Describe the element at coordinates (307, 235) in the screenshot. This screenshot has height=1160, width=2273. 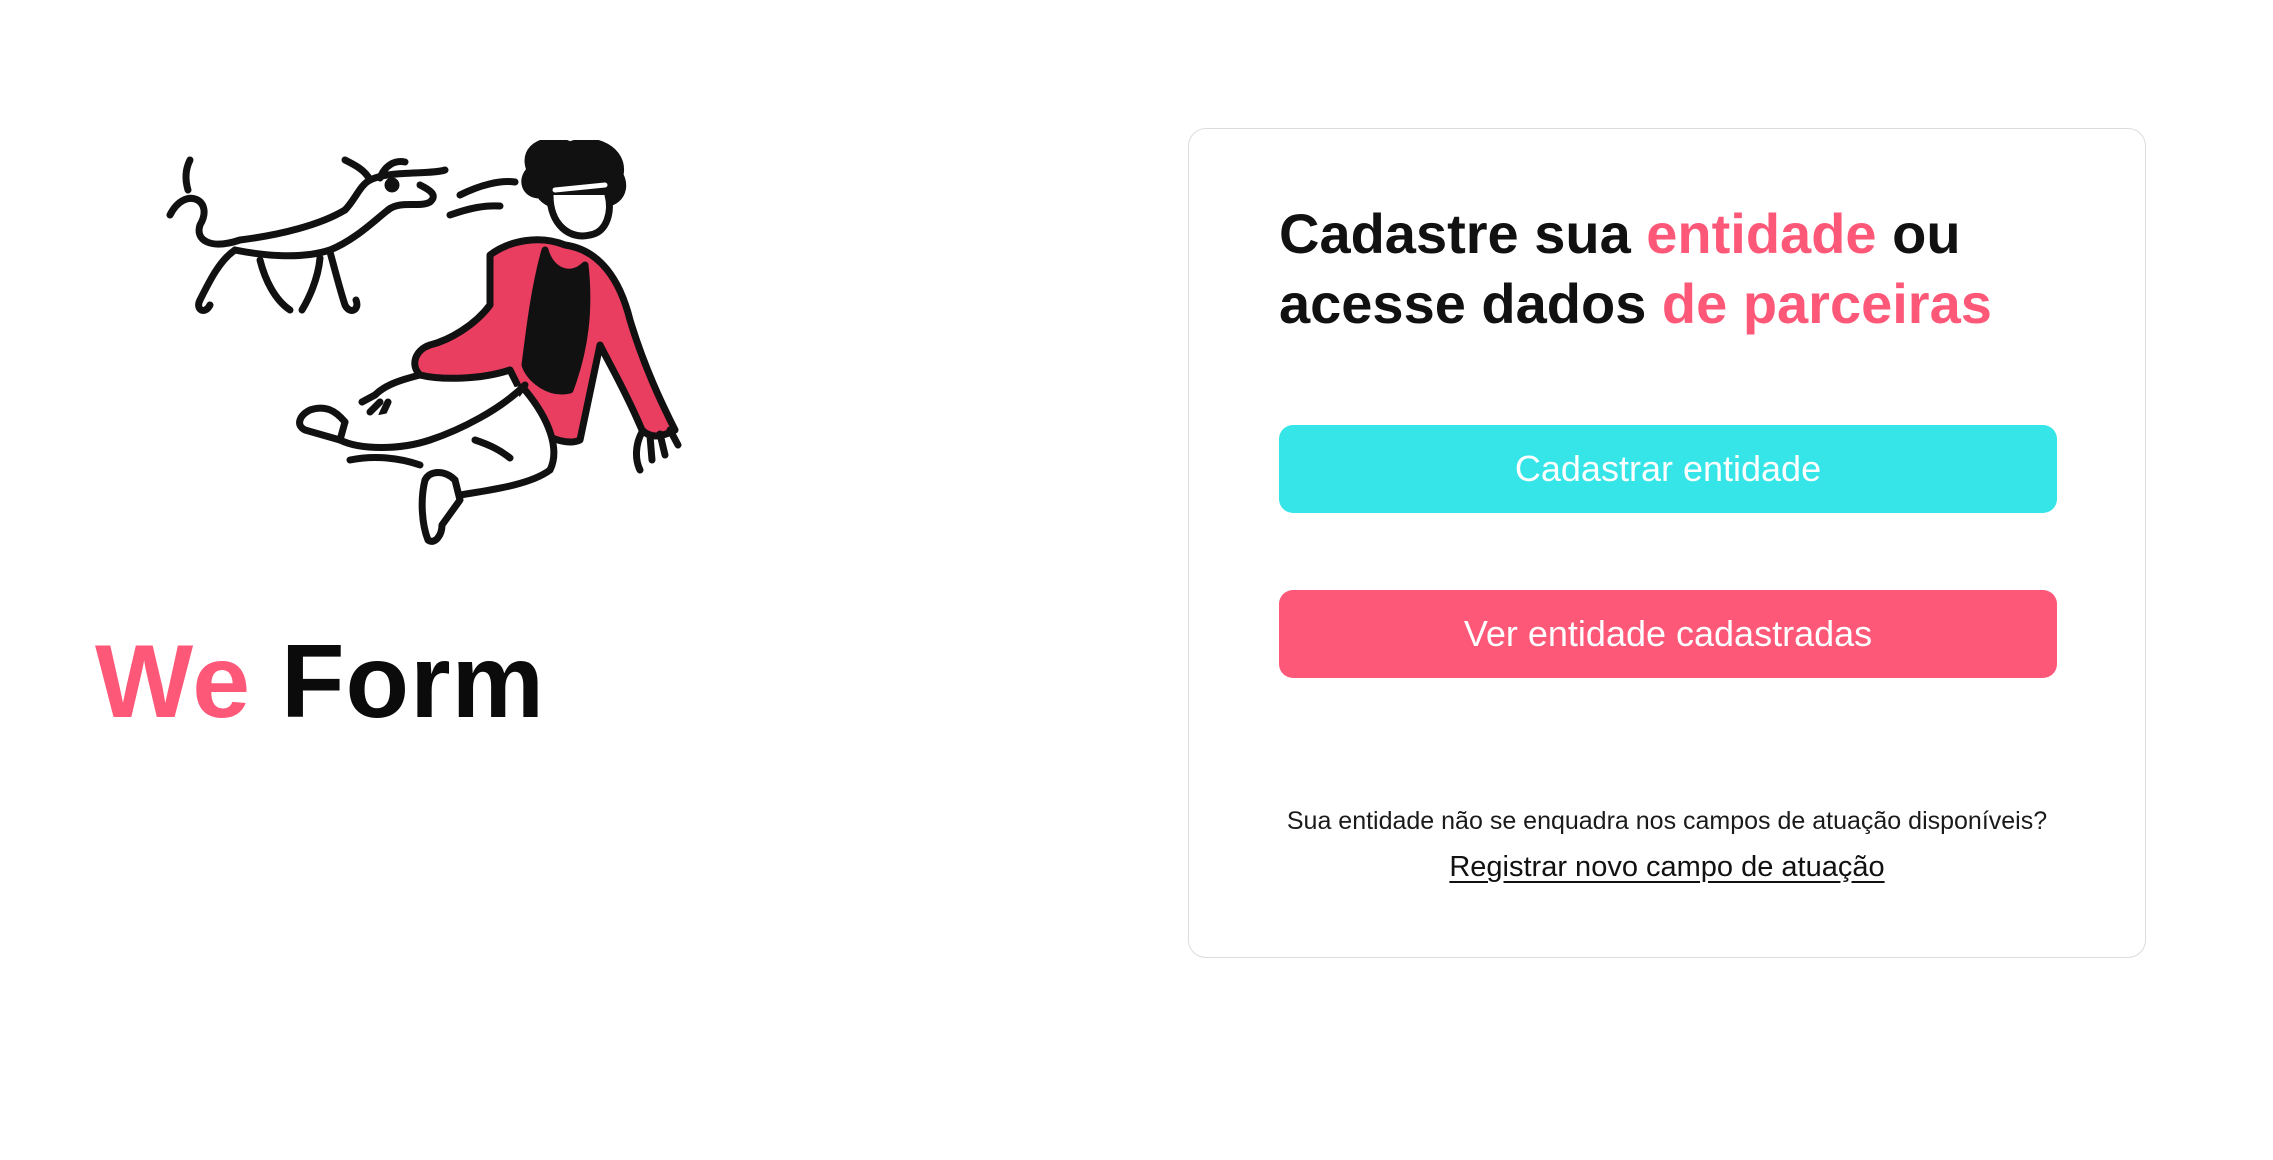
I see `dog-drawing` at that location.